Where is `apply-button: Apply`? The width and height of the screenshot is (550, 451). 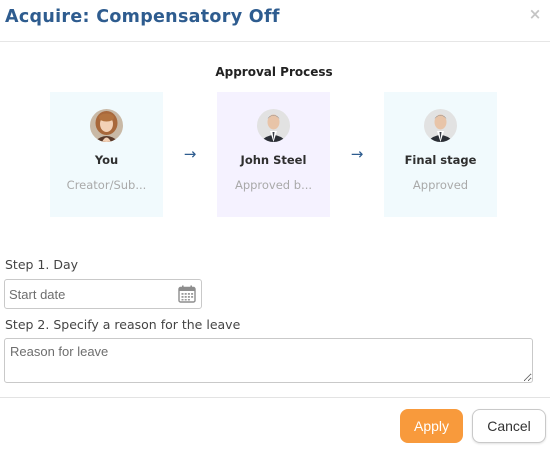
apply-button: Apply is located at coordinates (431, 426).